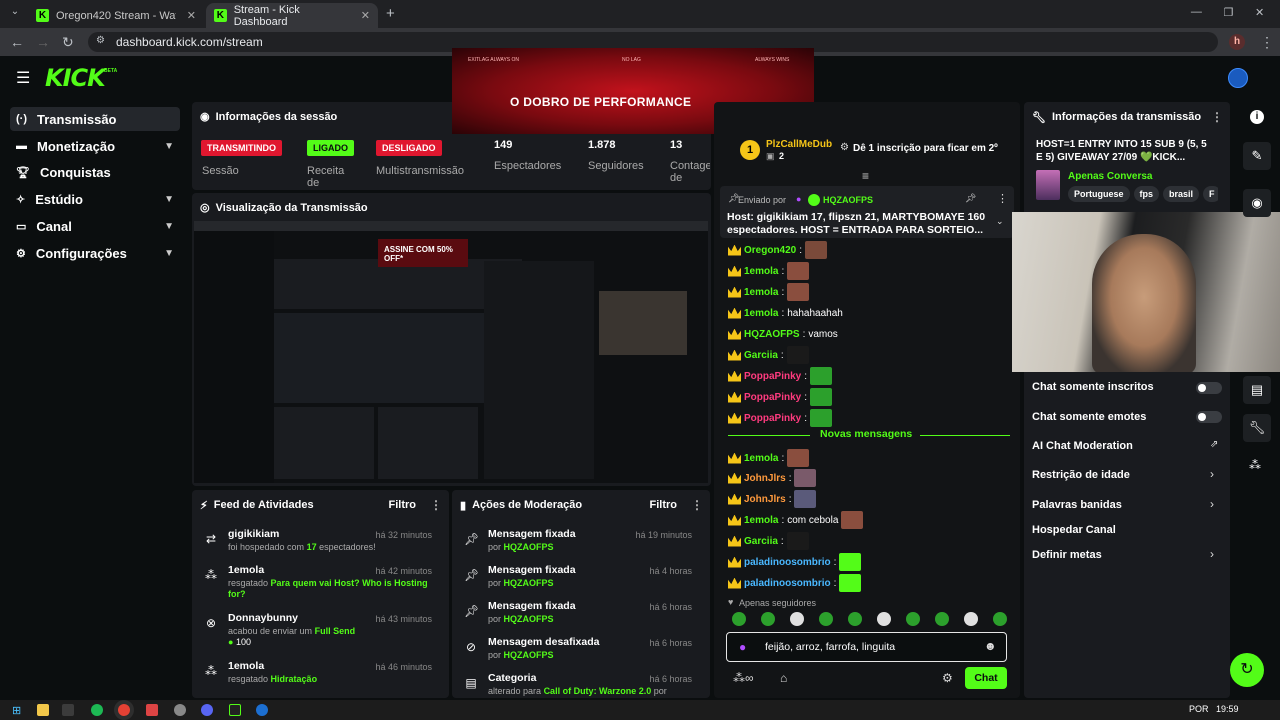  I want to click on wrench-icon: 🔧︎, so click(1257, 428).